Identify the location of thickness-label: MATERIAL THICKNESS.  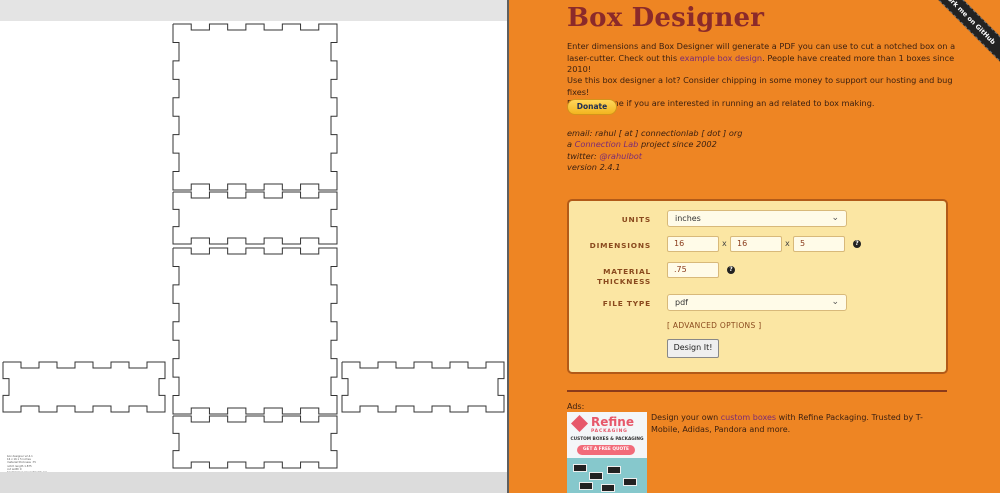
(624, 276).